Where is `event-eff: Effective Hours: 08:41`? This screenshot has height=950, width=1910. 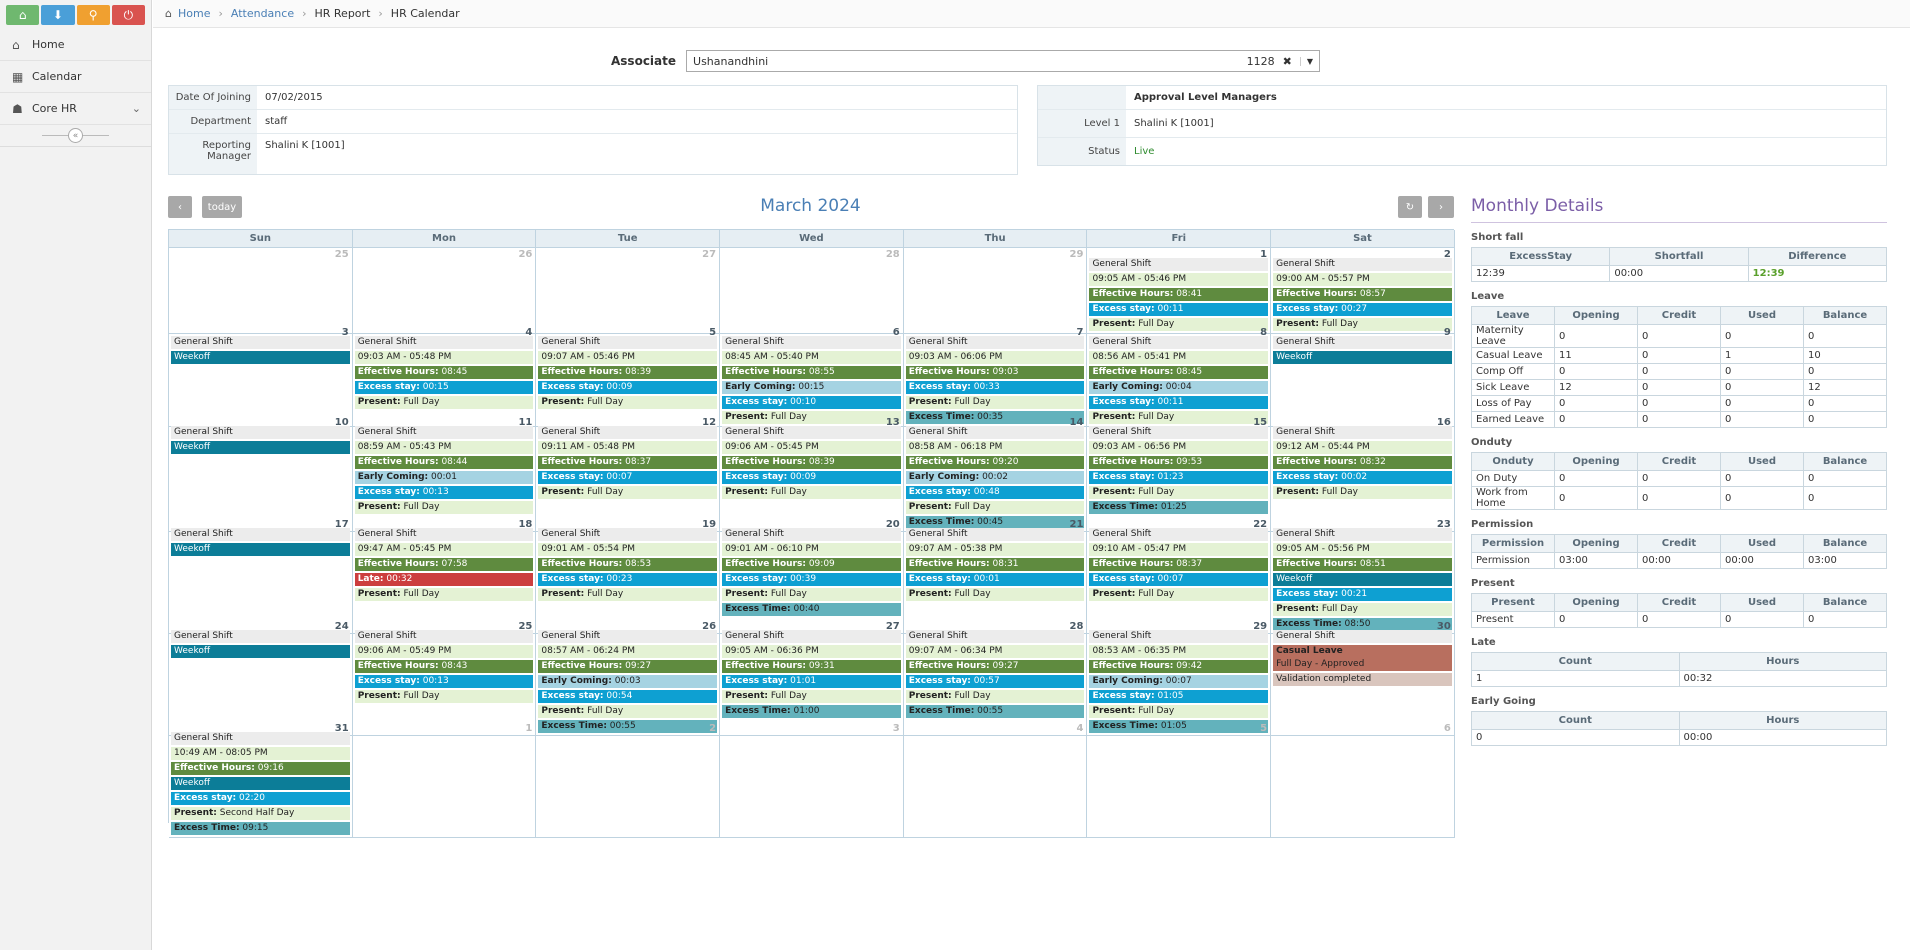 event-eff: Effective Hours: 08:41 is located at coordinates (1179, 294).